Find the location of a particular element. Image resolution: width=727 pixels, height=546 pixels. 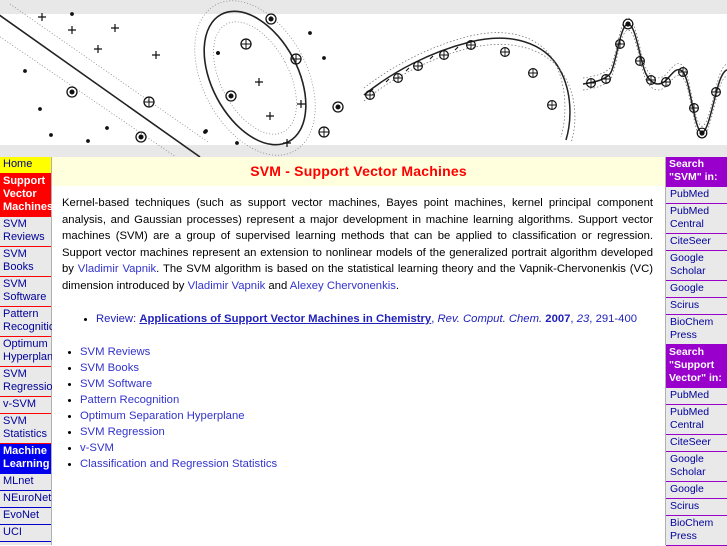

topic-link-svm-books: SVM Books is located at coordinates (109, 368).